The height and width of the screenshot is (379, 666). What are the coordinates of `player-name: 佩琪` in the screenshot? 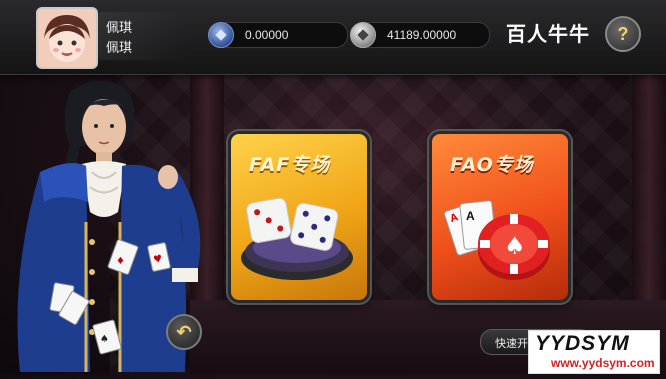 It's located at (119, 28).